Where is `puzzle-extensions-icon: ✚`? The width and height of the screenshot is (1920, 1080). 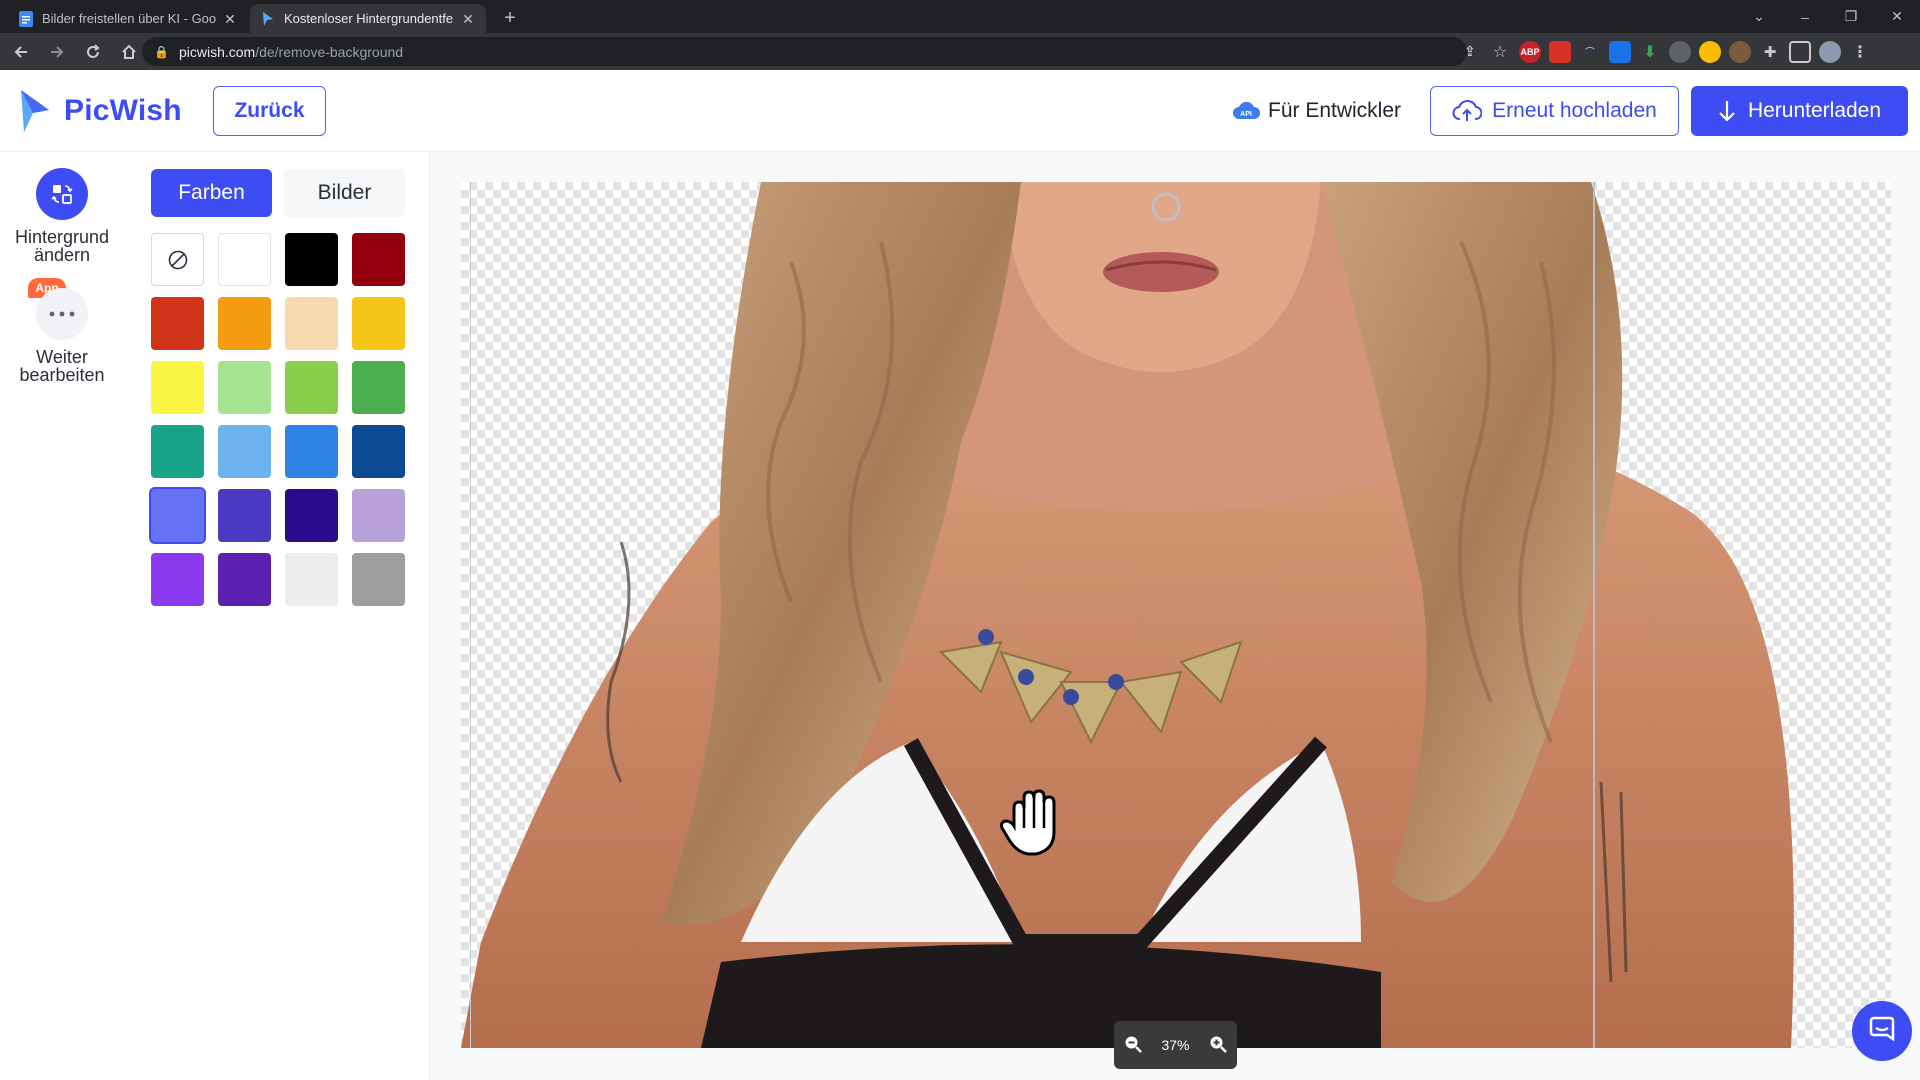
puzzle-extensions-icon: ✚ is located at coordinates (1770, 52).